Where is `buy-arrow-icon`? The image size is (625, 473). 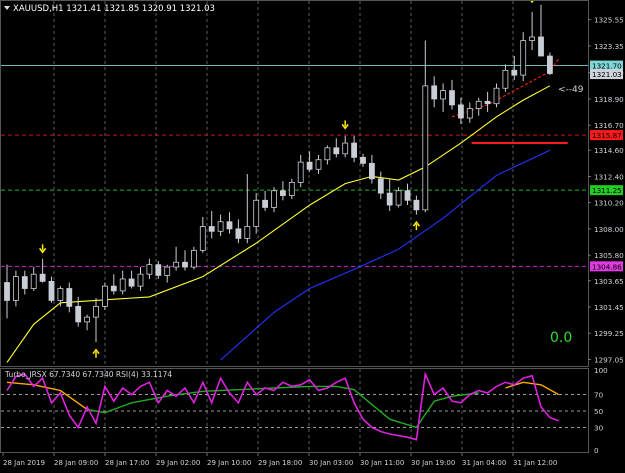 buy-arrow-icon is located at coordinates (416, 225).